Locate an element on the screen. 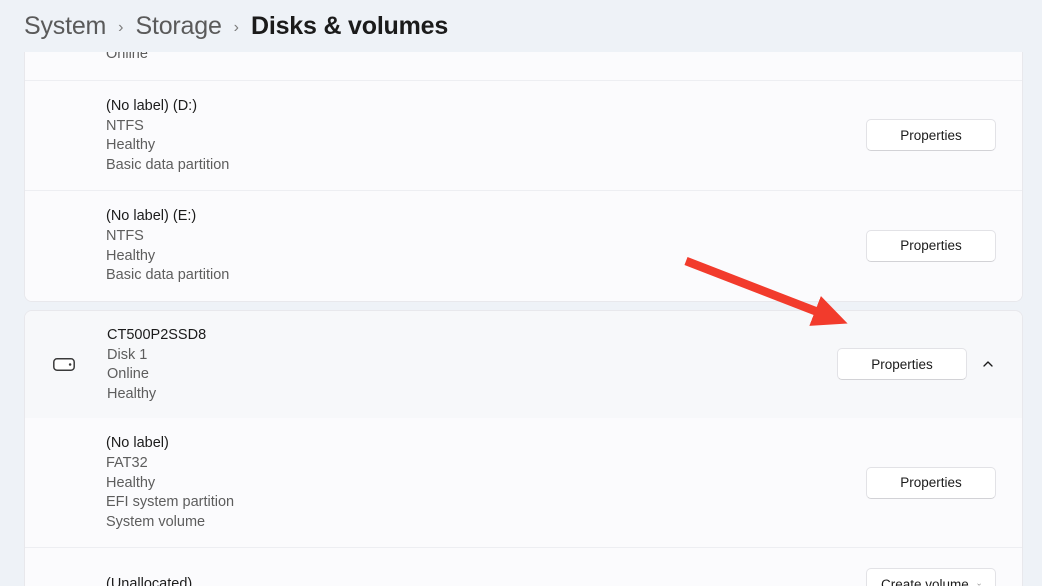 Image resolution: width=1042 pixels, height=586 pixels. volume-row-d-title: (No label) (D:) is located at coordinates (152, 105).